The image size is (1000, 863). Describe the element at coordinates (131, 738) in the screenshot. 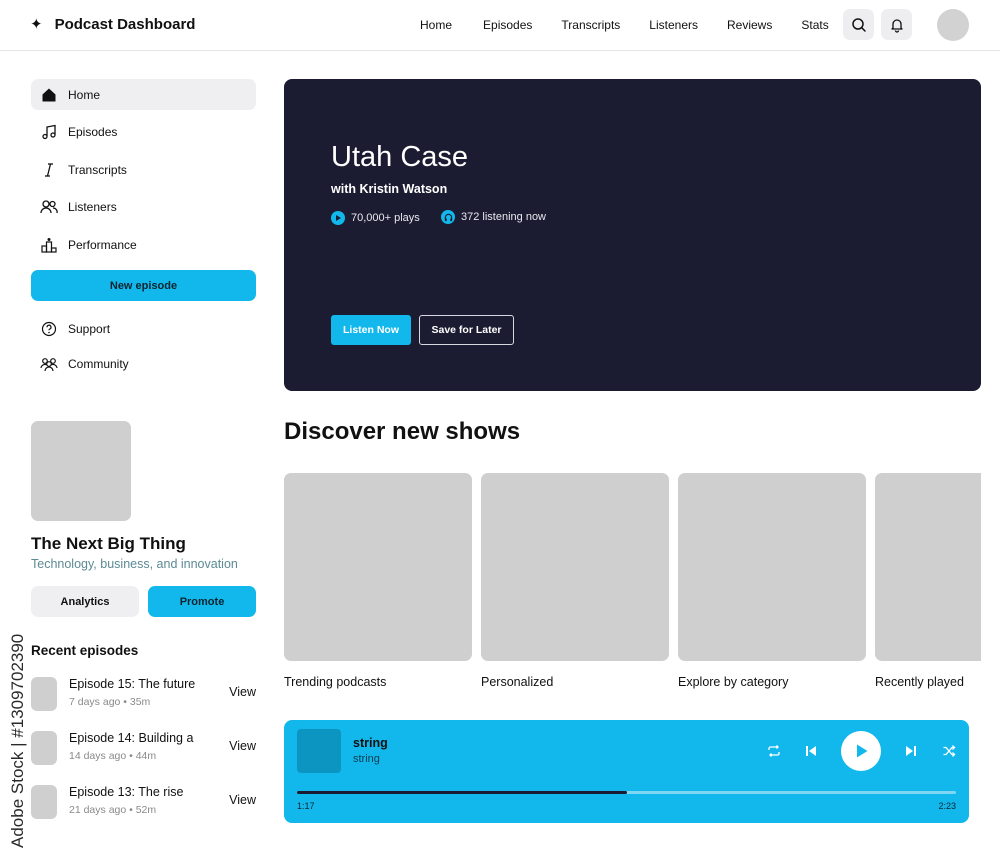

I see `episode-title: Episode 14: Building a` at that location.